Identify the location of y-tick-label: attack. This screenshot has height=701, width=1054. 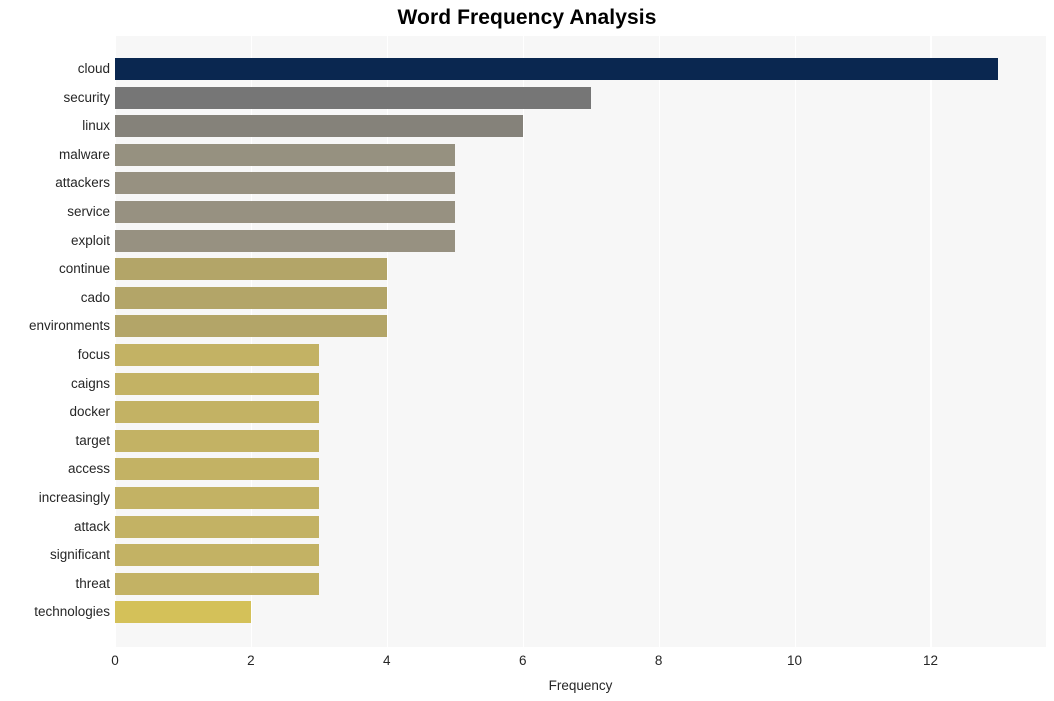
(91, 526).